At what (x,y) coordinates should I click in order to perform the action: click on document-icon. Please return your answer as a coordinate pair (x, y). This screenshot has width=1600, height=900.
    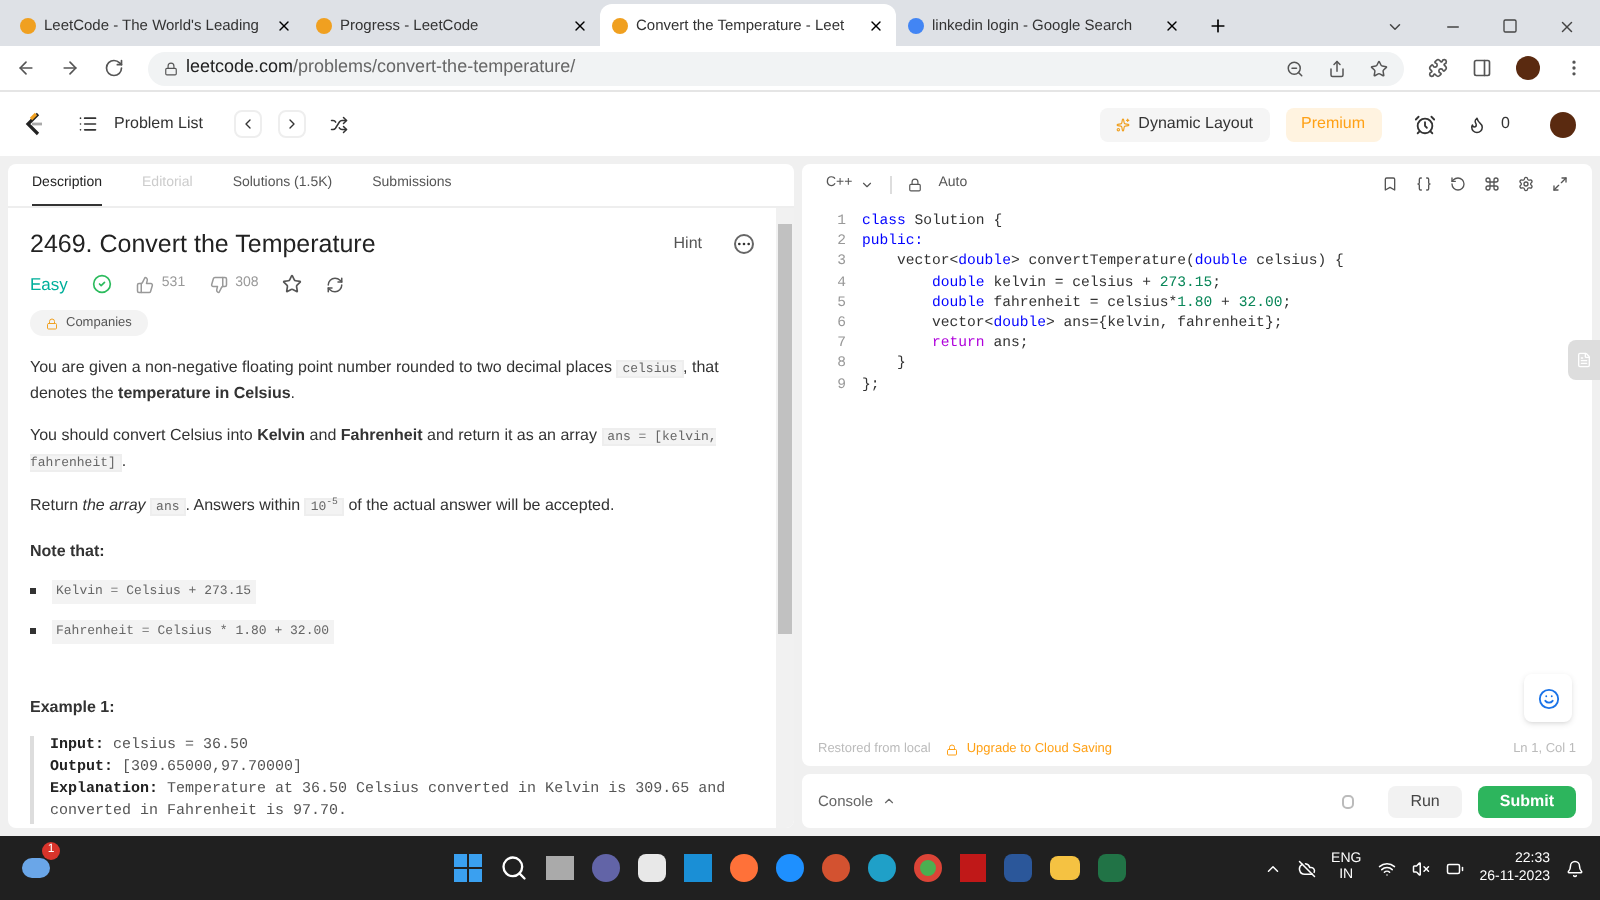
    Looking at the image, I should click on (1584, 360).